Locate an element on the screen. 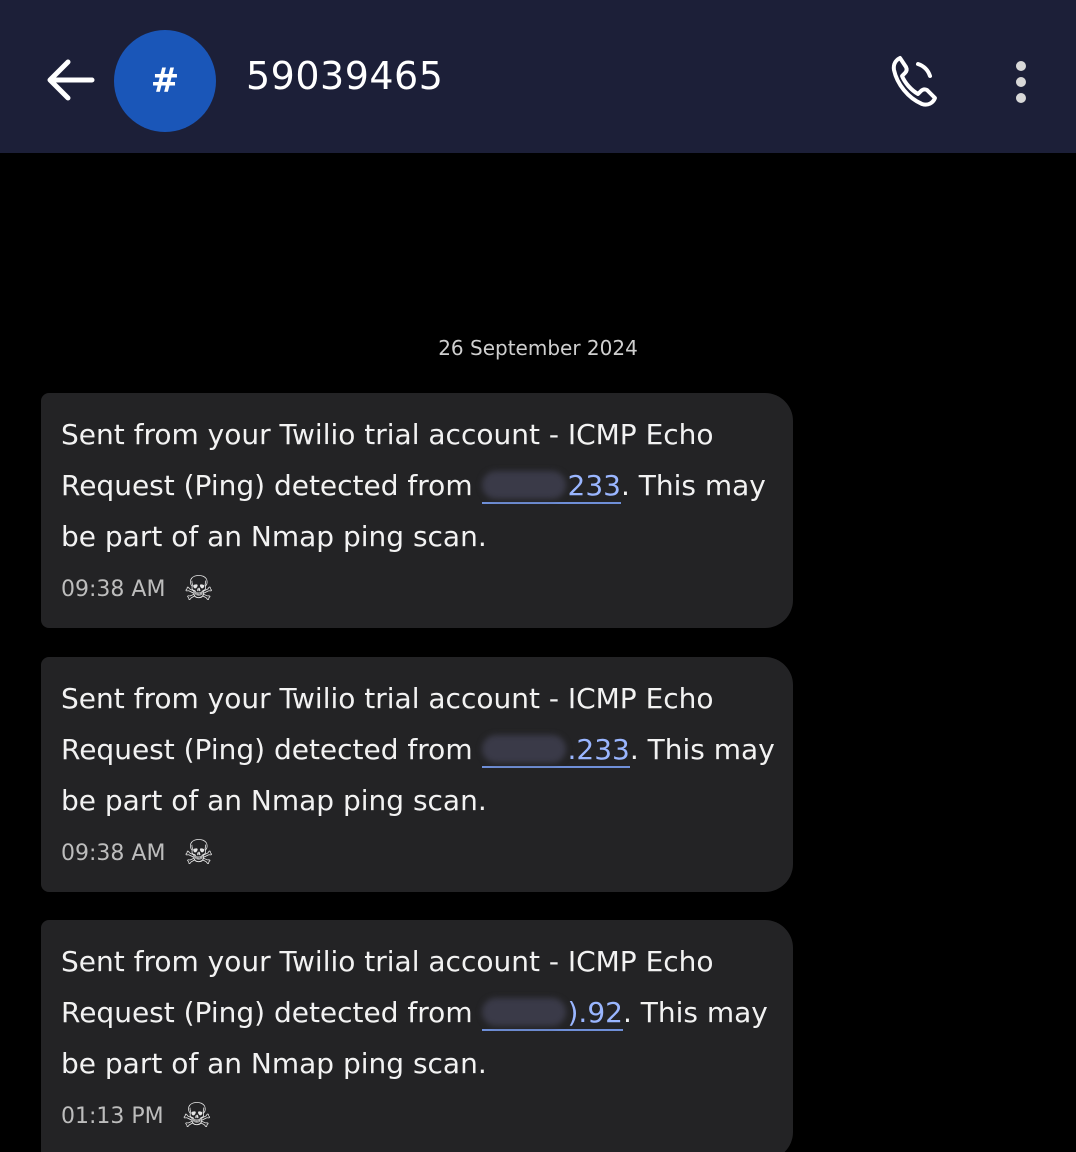  ip-visible-part: .233 is located at coordinates (598, 749).